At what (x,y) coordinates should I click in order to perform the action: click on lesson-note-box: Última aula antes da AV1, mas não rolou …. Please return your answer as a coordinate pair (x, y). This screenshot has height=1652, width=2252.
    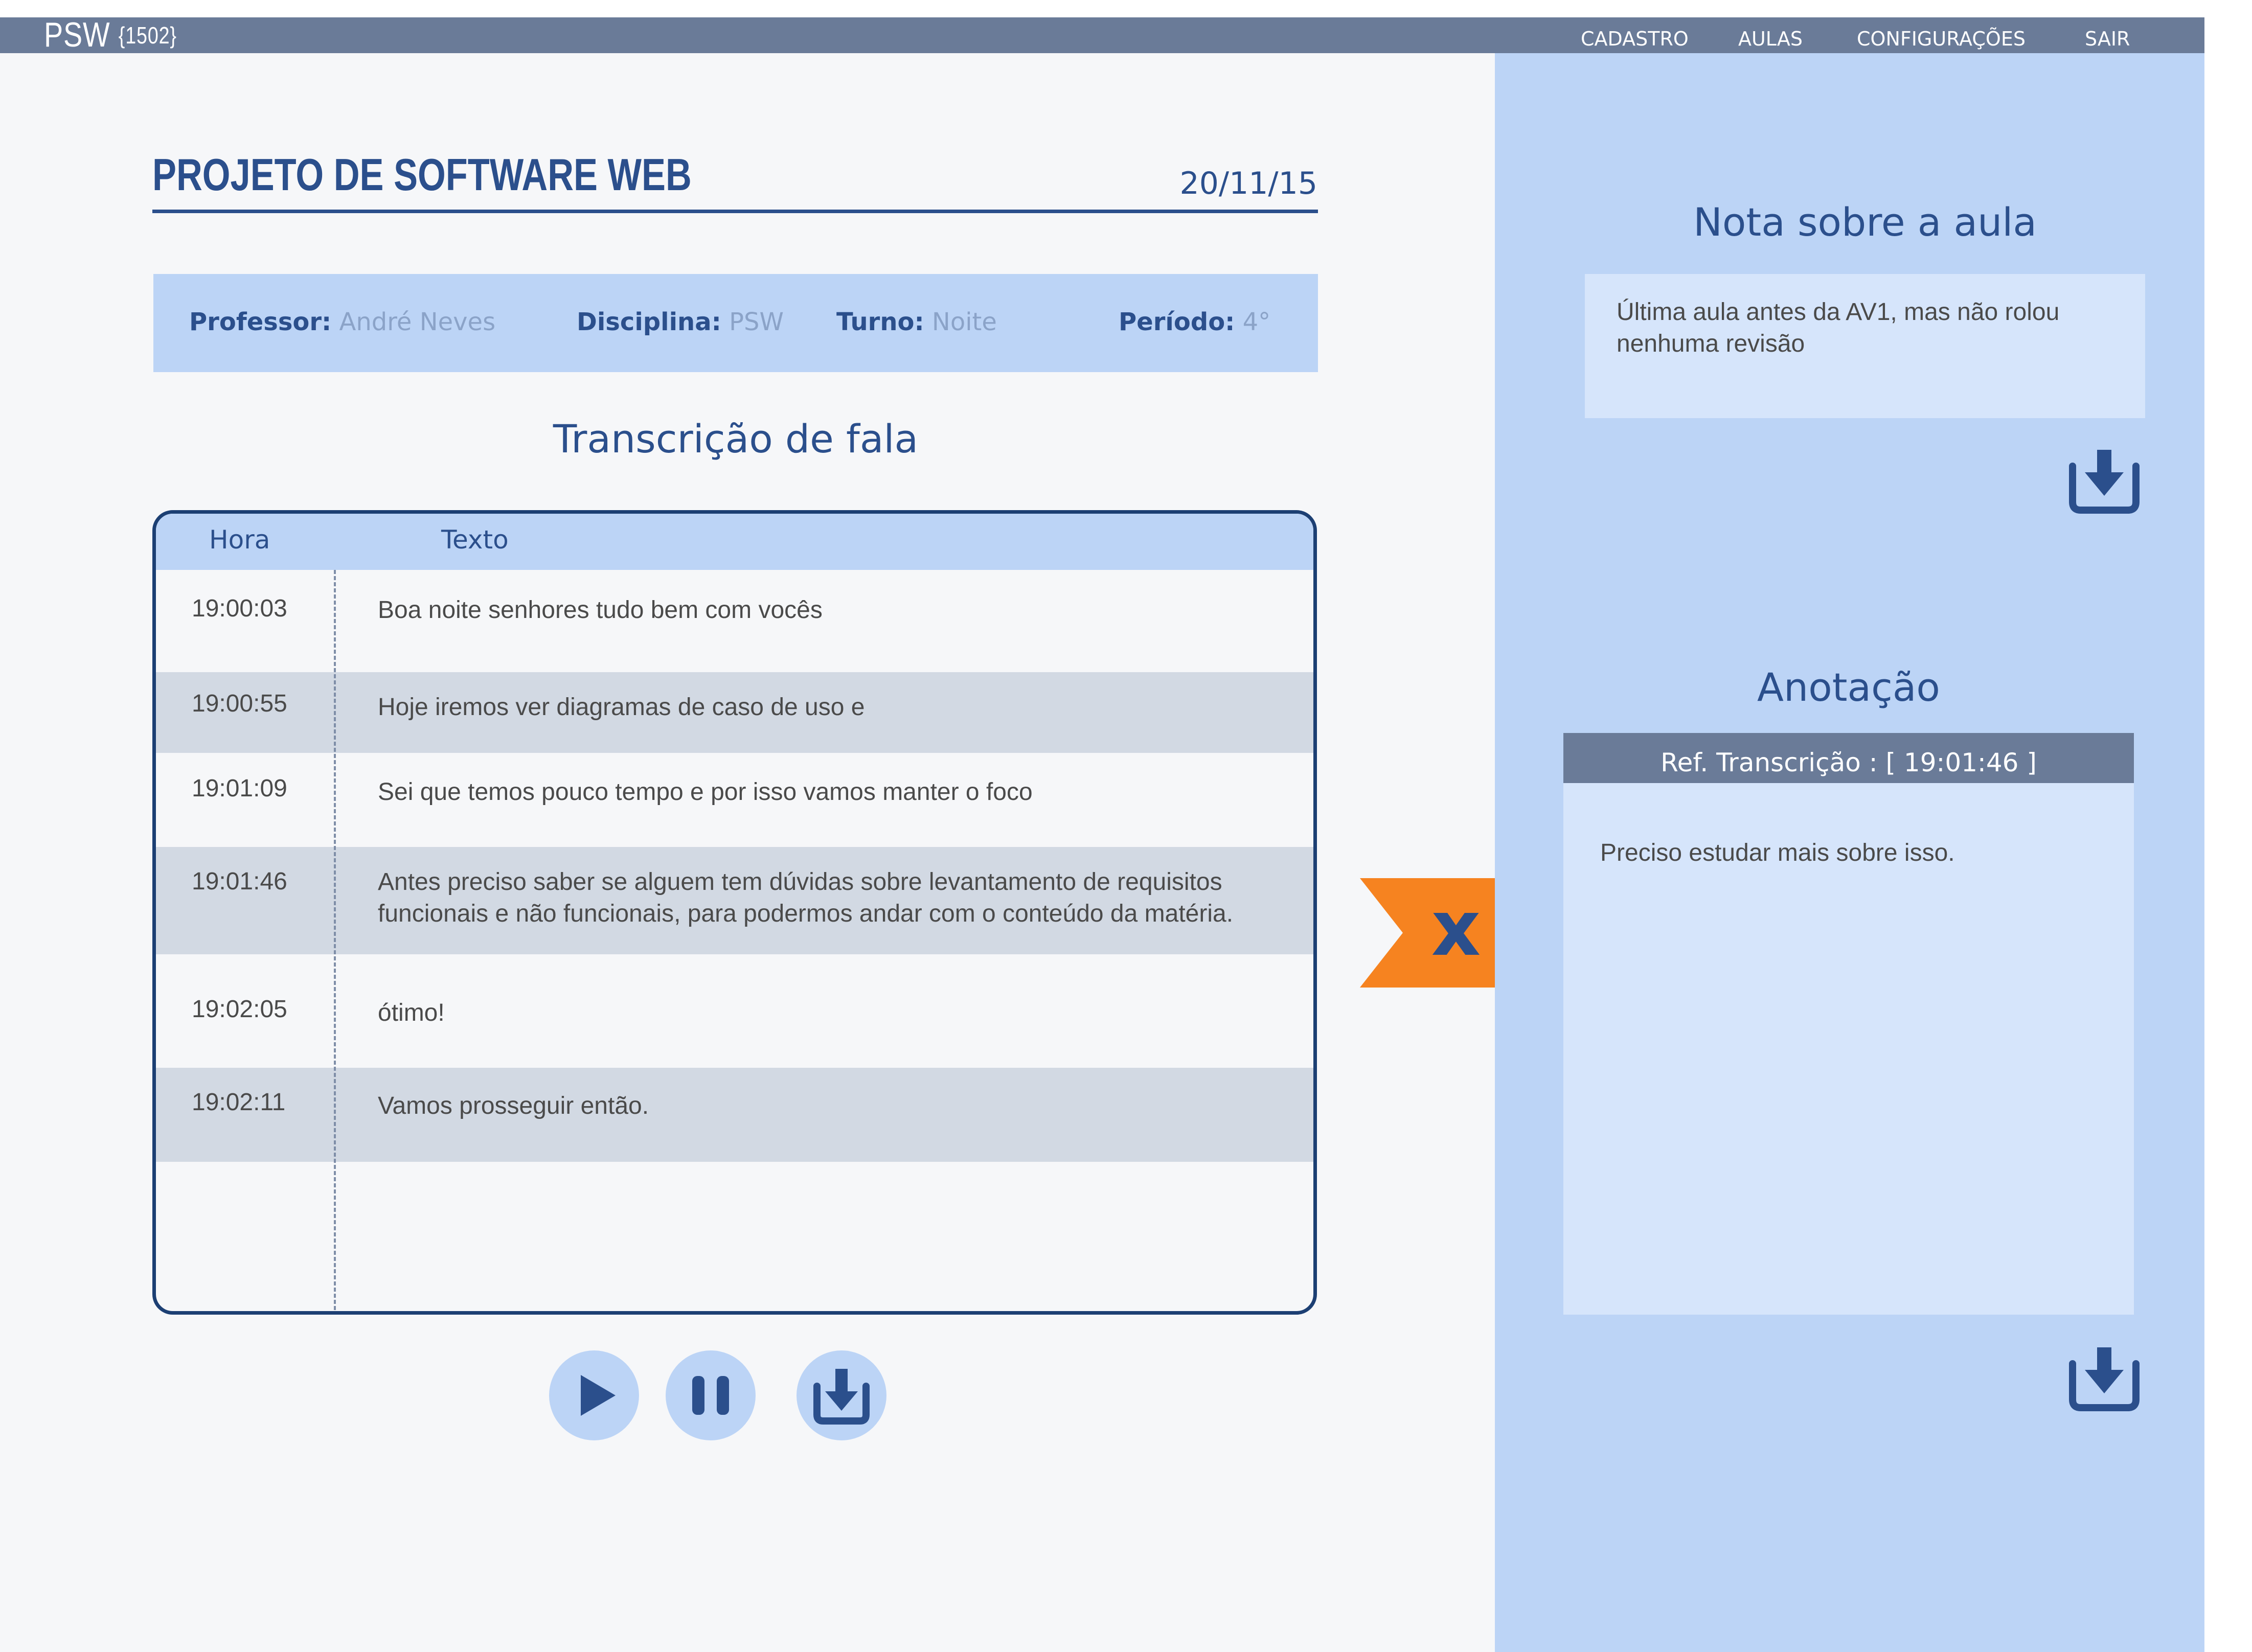
    Looking at the image, I should click on (1865, 346).